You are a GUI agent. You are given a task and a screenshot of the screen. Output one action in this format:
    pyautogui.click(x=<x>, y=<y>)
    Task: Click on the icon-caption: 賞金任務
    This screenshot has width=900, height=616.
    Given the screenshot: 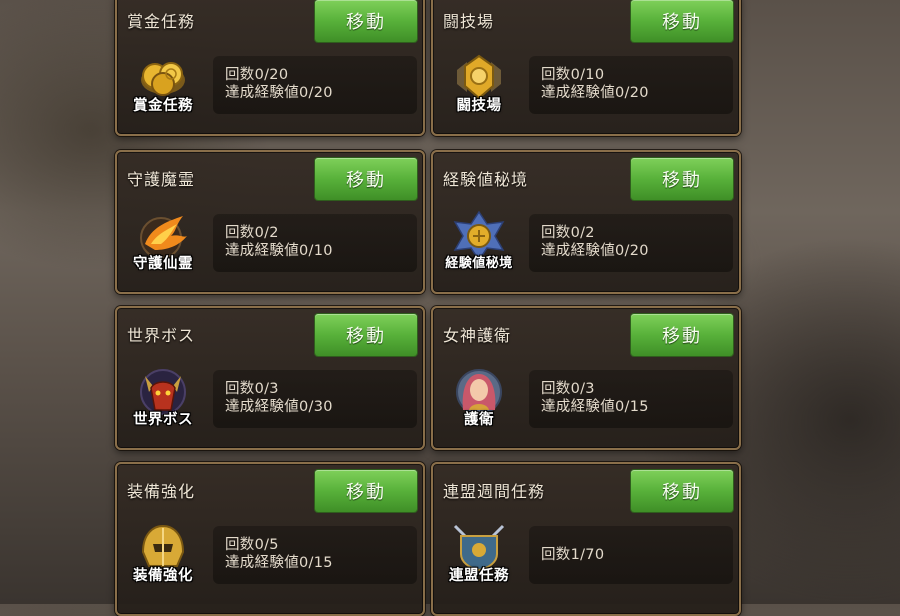 What is the action you would take?
    pyautogui.click(x=163, y=106)
    